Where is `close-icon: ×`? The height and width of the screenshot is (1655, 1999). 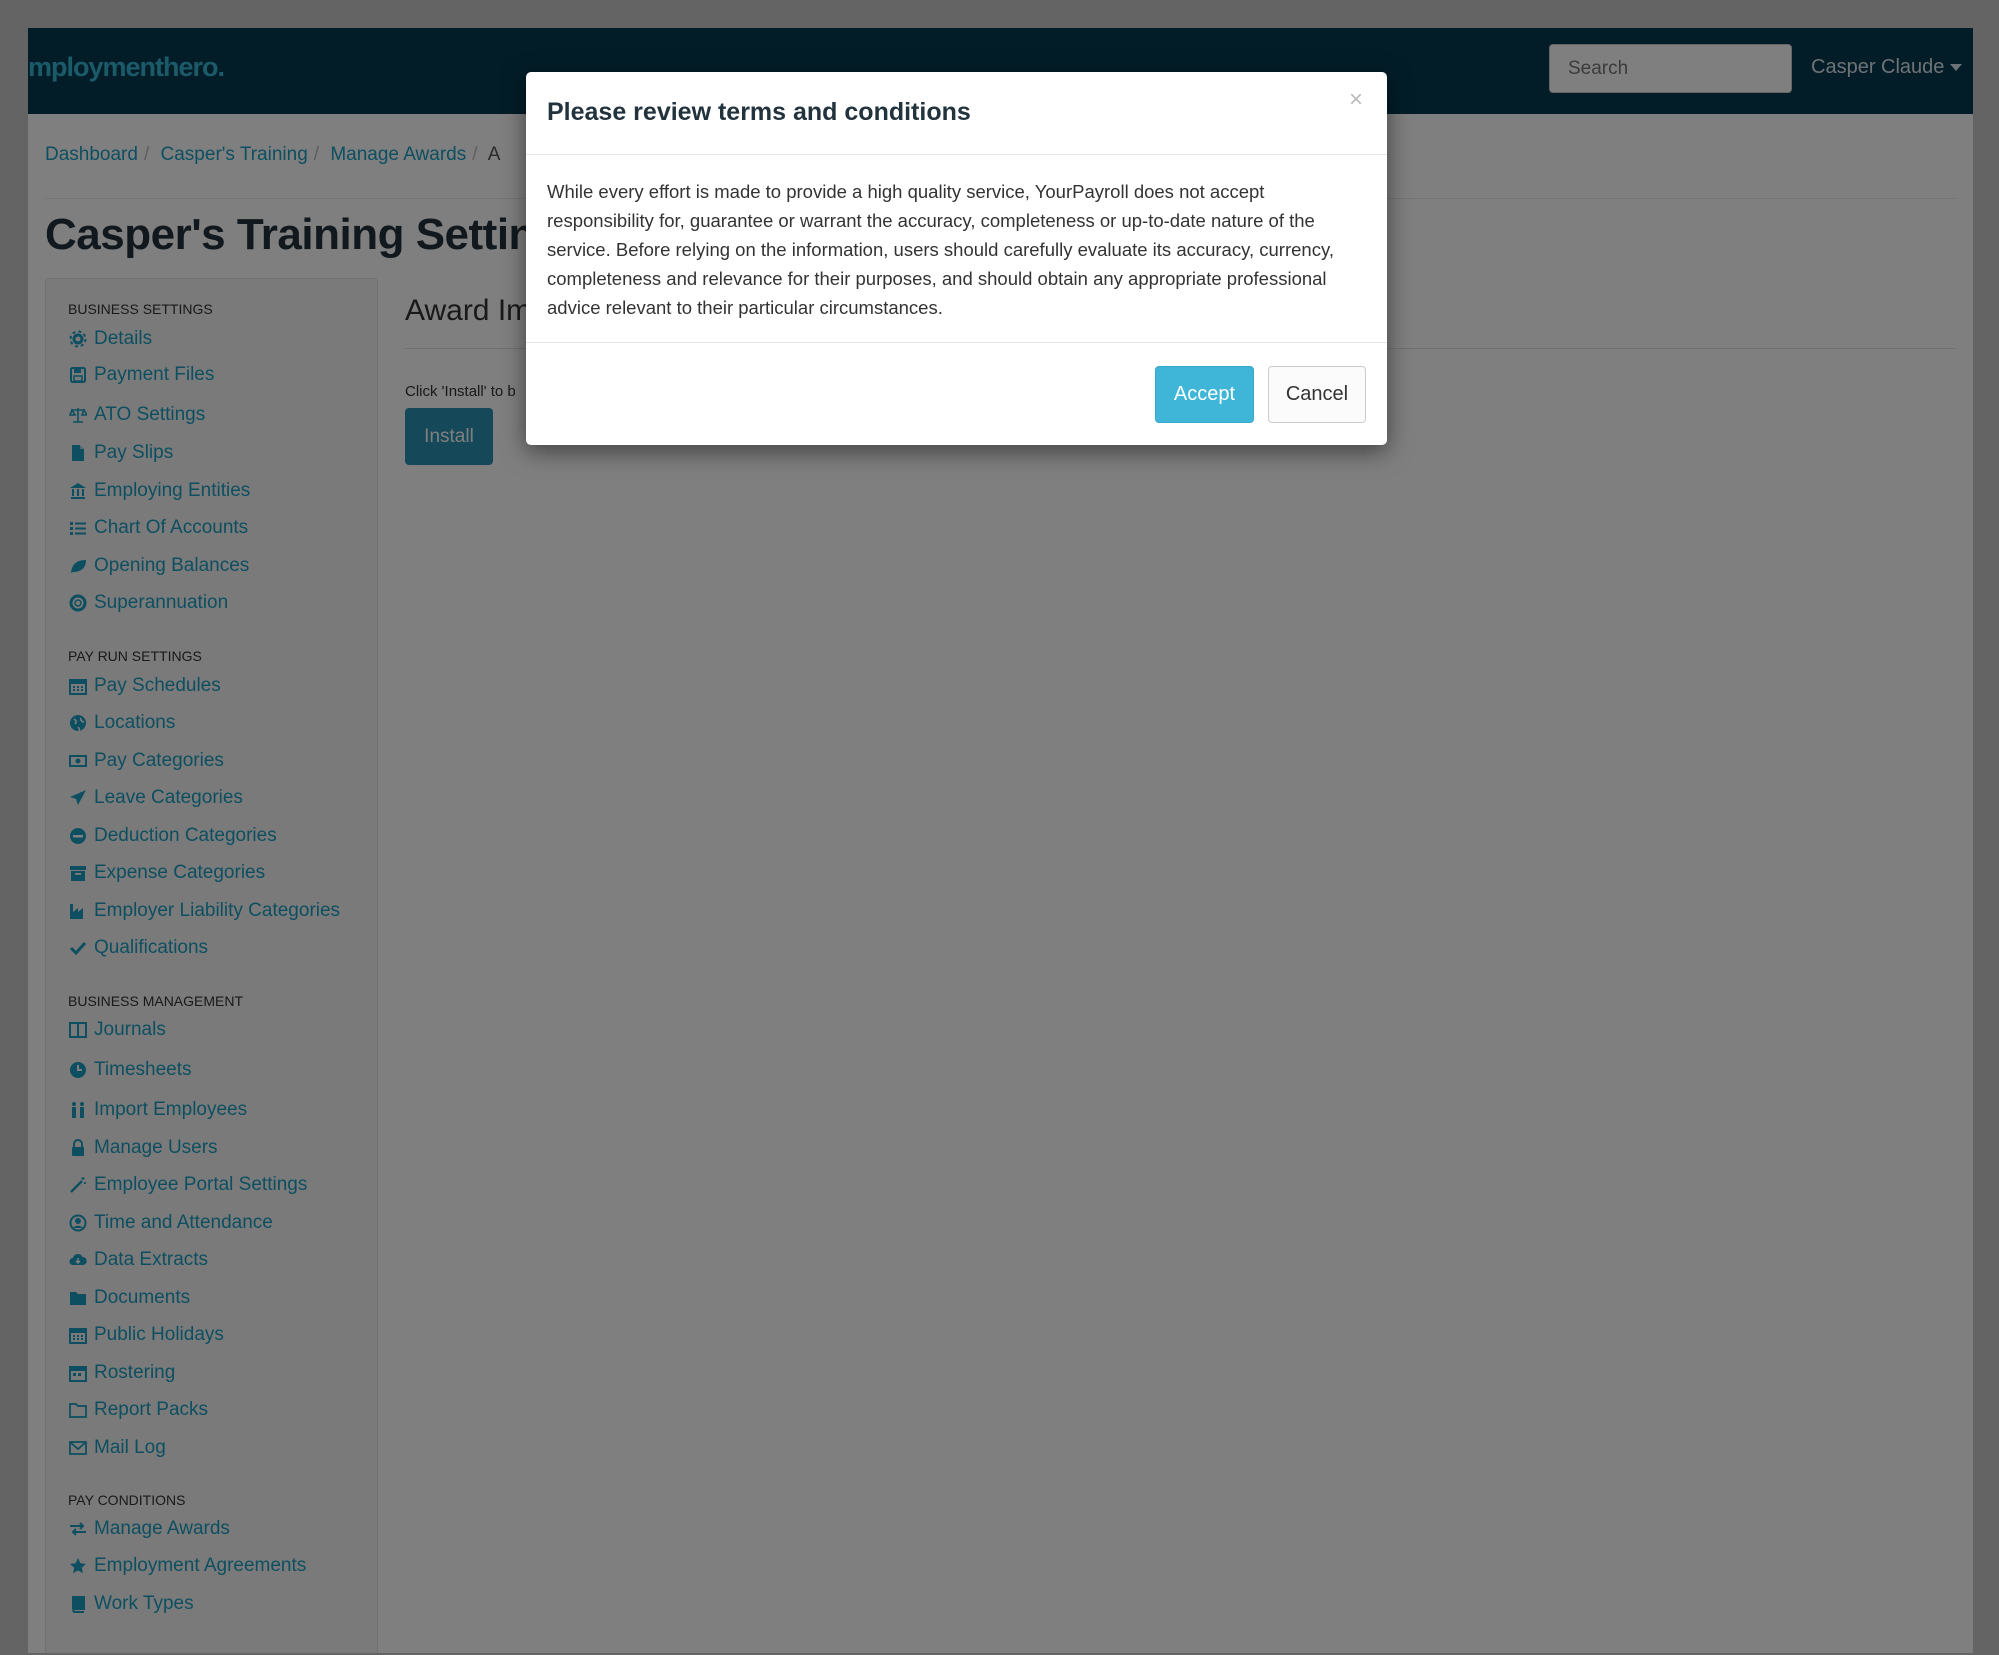
close-icon: × is located at coordinates (1356, 100).